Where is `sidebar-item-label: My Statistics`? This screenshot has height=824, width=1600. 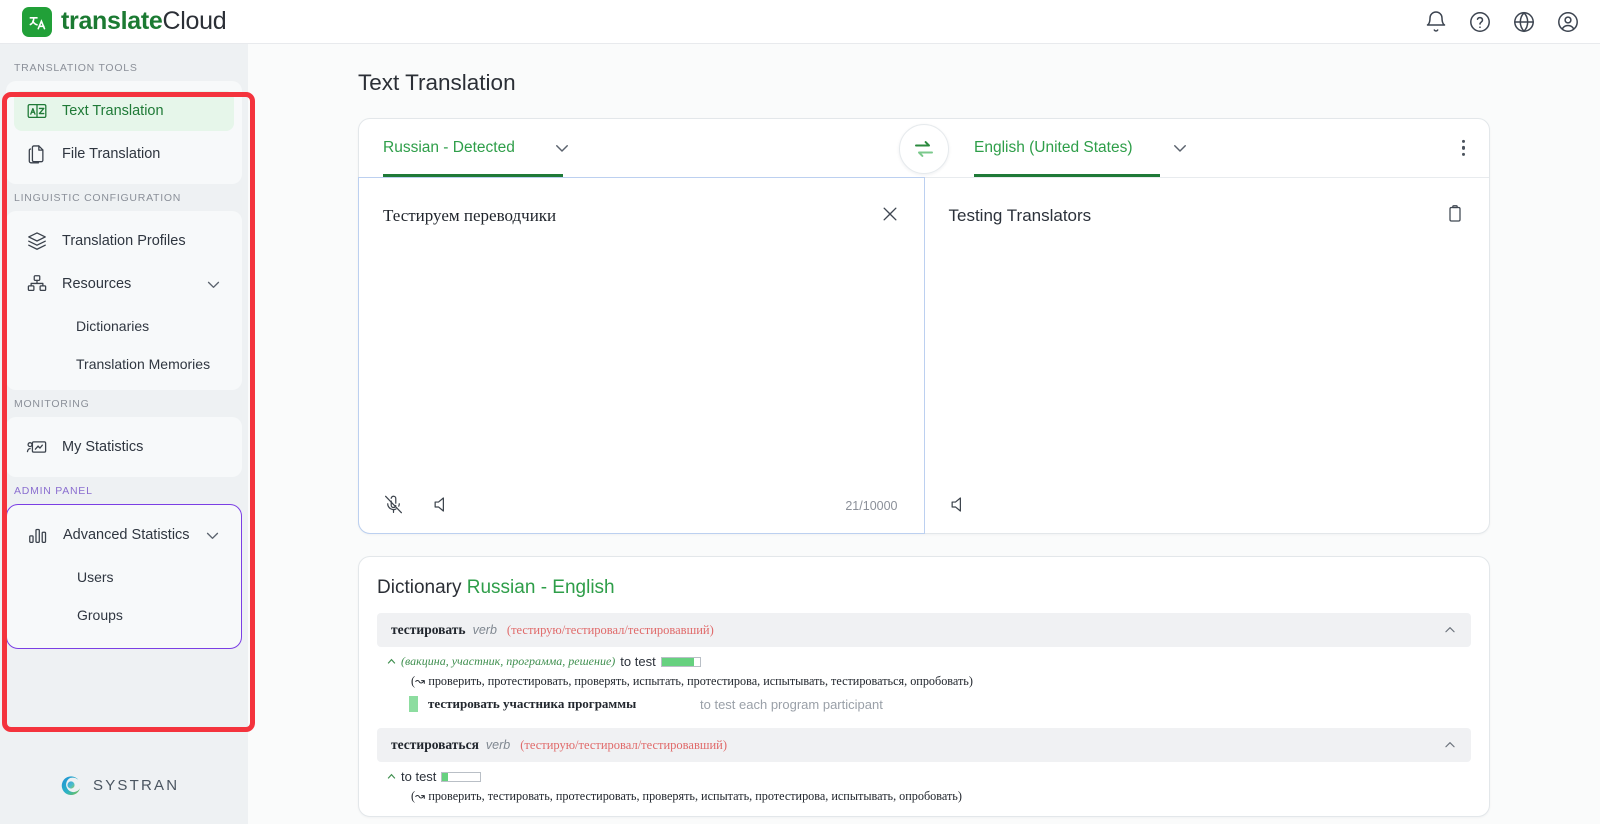
sidebar-item-label: My Statistics is located at coordinates (103, 447).